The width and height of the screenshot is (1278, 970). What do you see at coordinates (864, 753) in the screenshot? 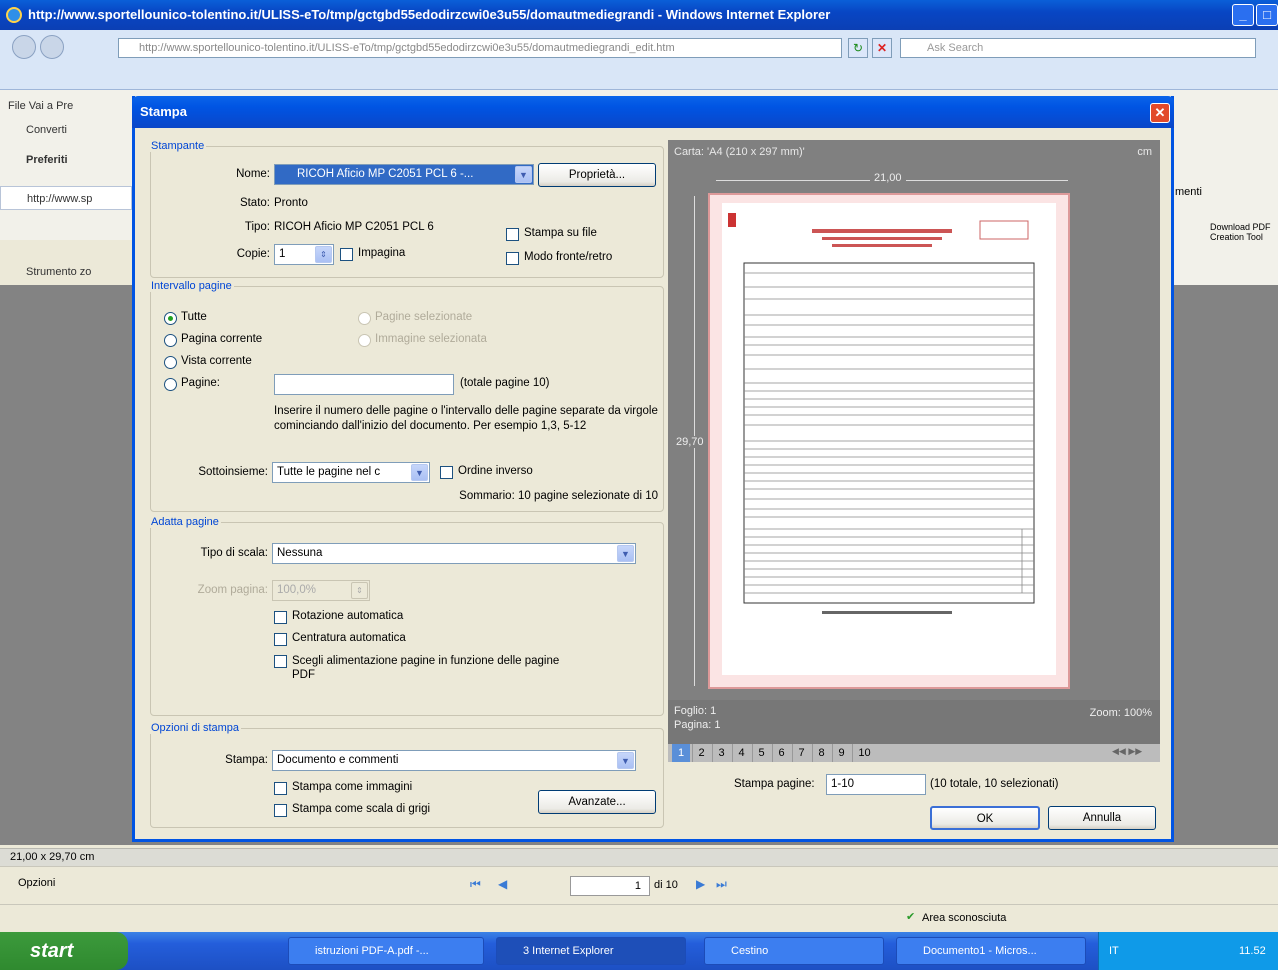
I see `preview-page-tab: 10` at bounding box center [864, 753].